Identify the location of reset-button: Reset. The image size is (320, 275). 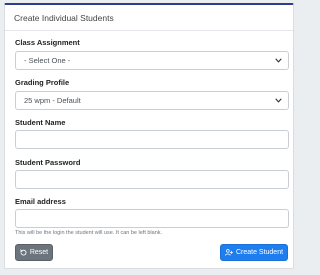
(34, 252).